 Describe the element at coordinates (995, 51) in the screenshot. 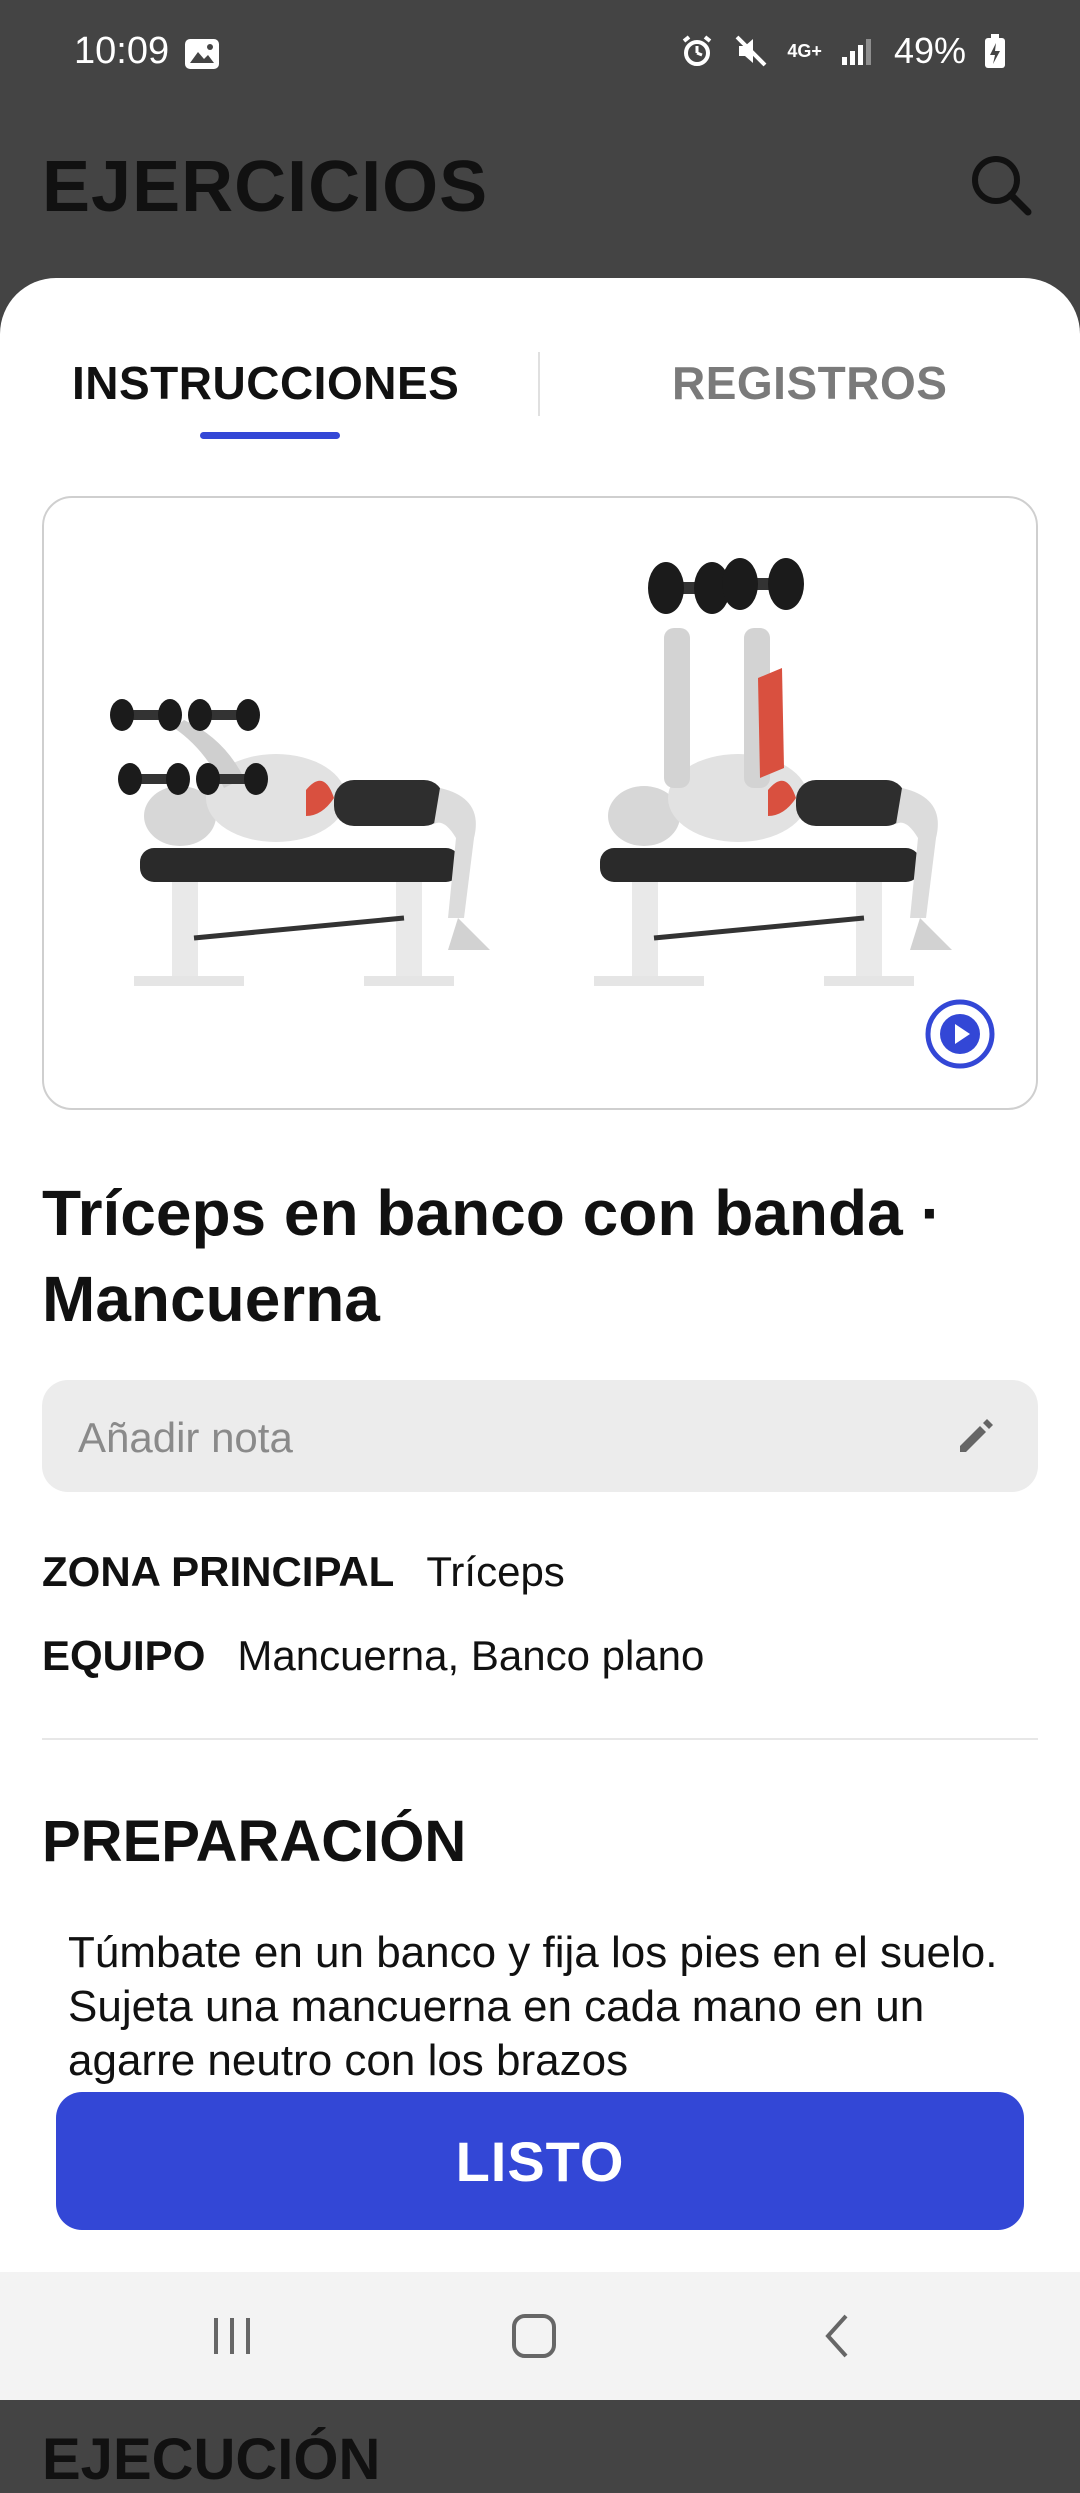

I see `battery-icon` at that location.